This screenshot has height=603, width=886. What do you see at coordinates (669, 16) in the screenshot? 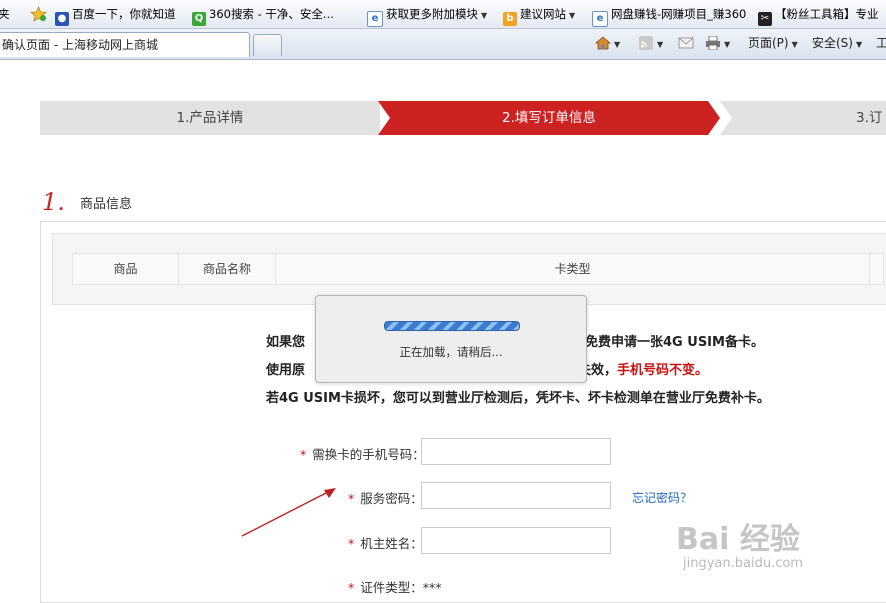
I see `fav-wangpan: e 网盘赚钱-网赚项目_赚360` at bounding box center [669, 16].